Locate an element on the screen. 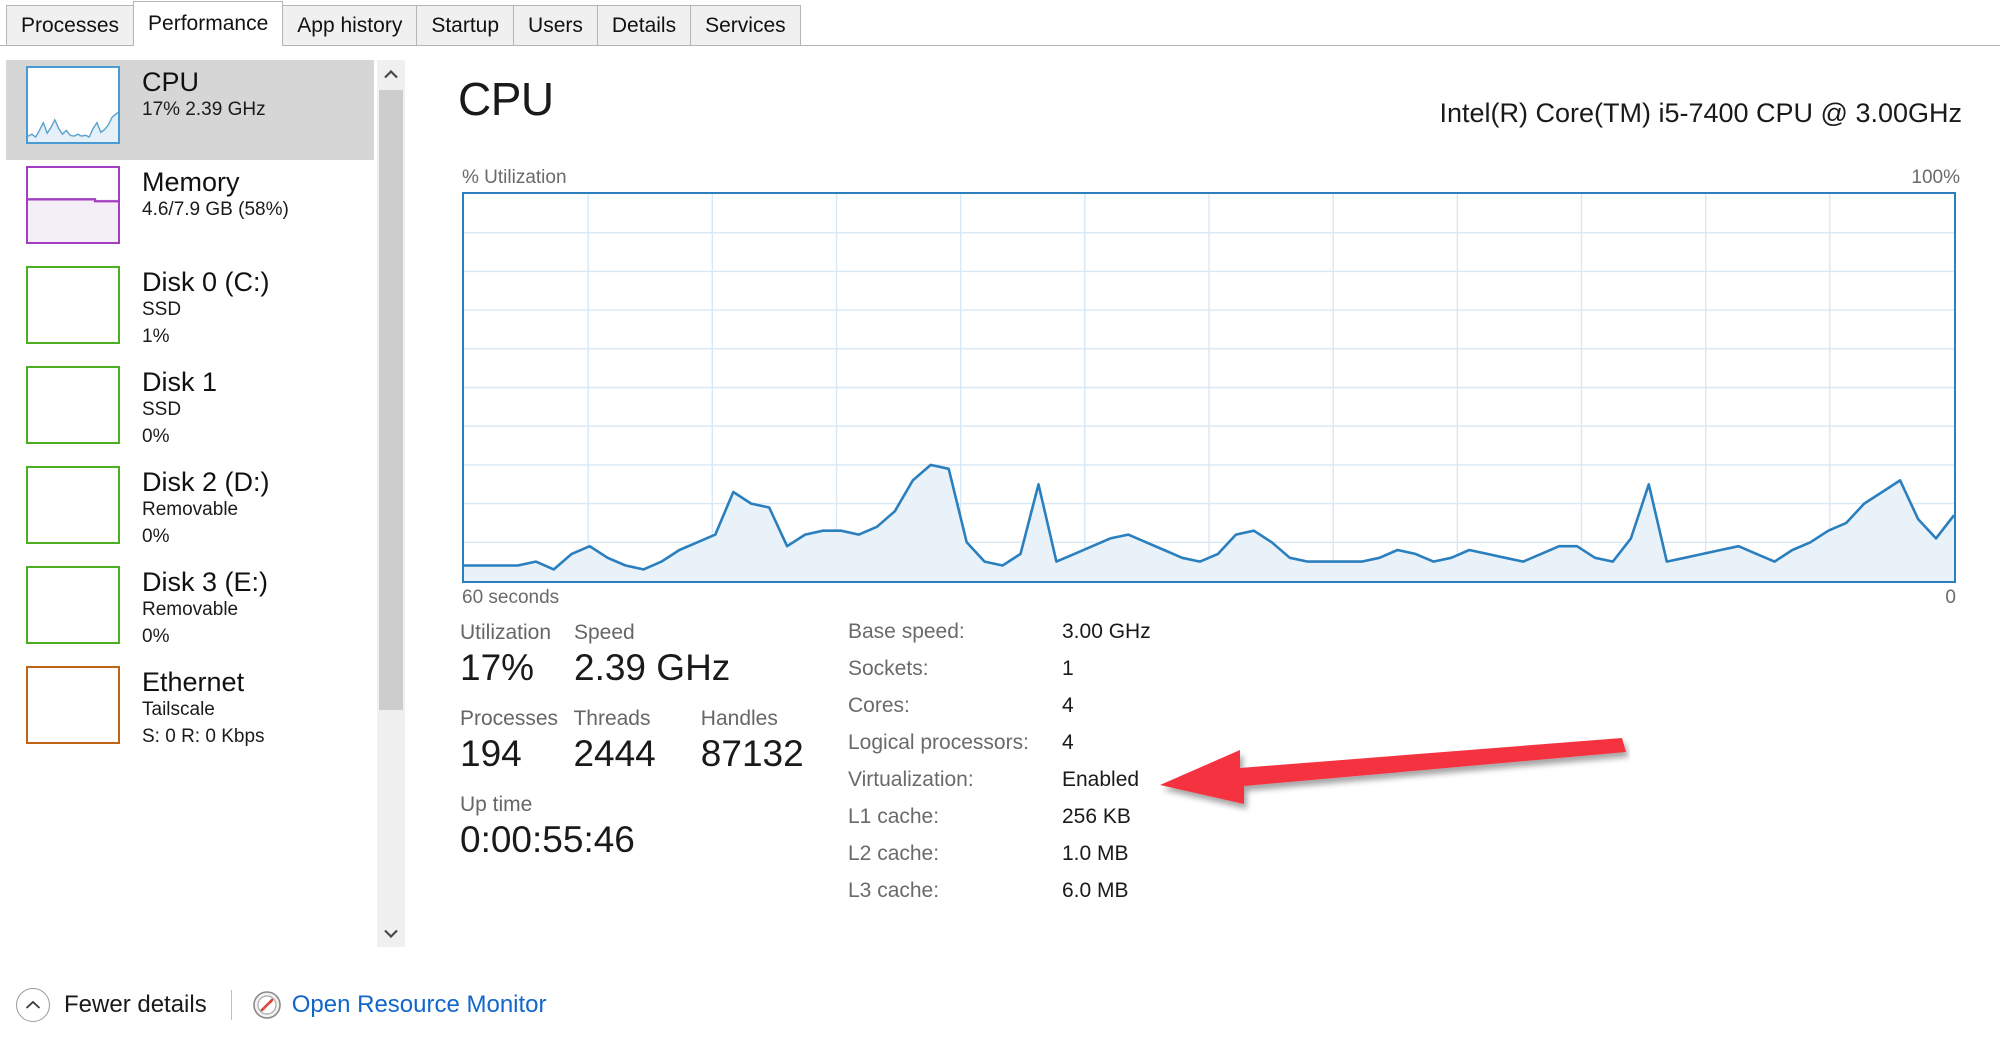 This screenshot has height=1049, width=2000. scrollbar-thumb is located at coordinates (391, 400).